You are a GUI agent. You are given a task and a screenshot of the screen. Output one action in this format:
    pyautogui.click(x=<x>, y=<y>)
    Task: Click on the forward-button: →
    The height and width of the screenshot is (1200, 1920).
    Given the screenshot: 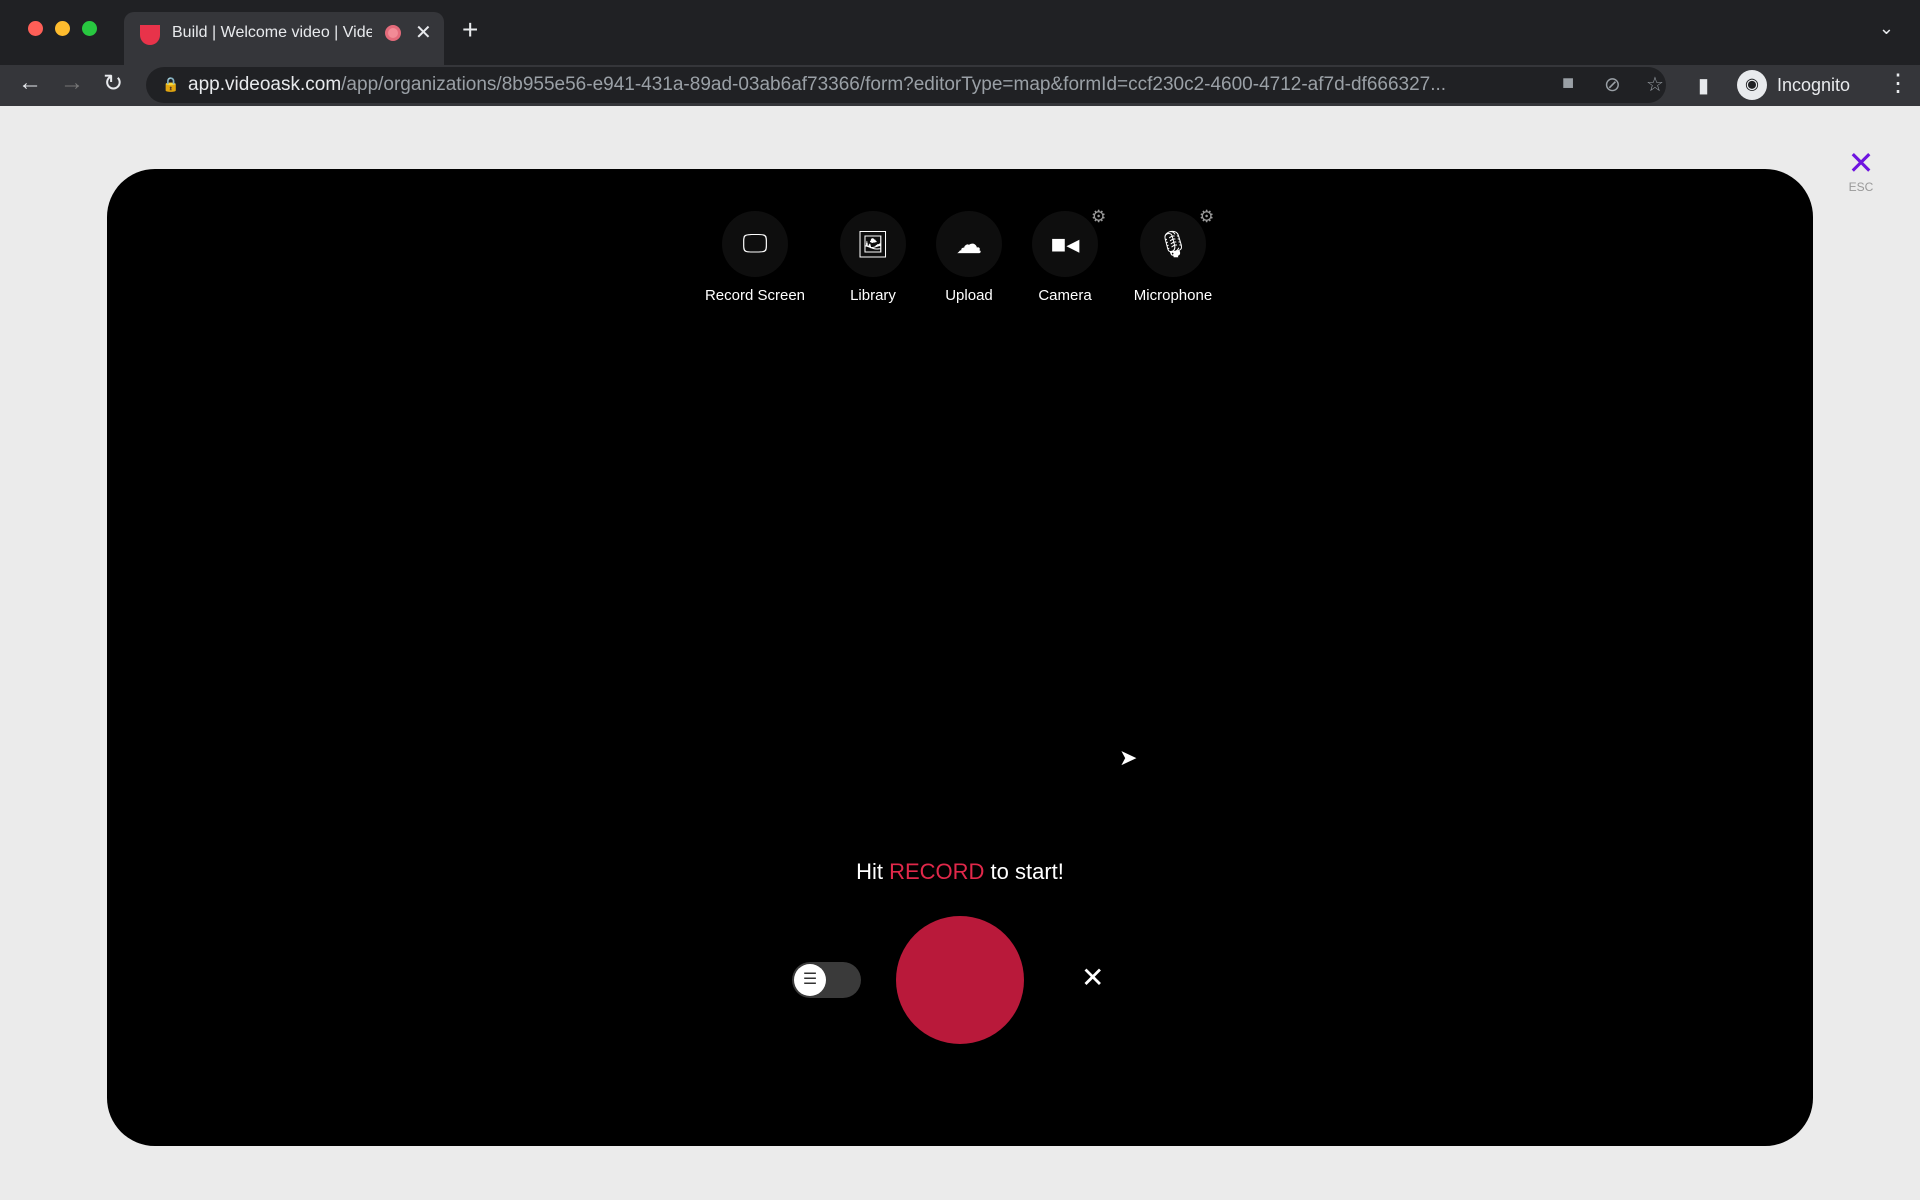 What is the action you would take?
    pyautogui.click(x=72, y=83)
    